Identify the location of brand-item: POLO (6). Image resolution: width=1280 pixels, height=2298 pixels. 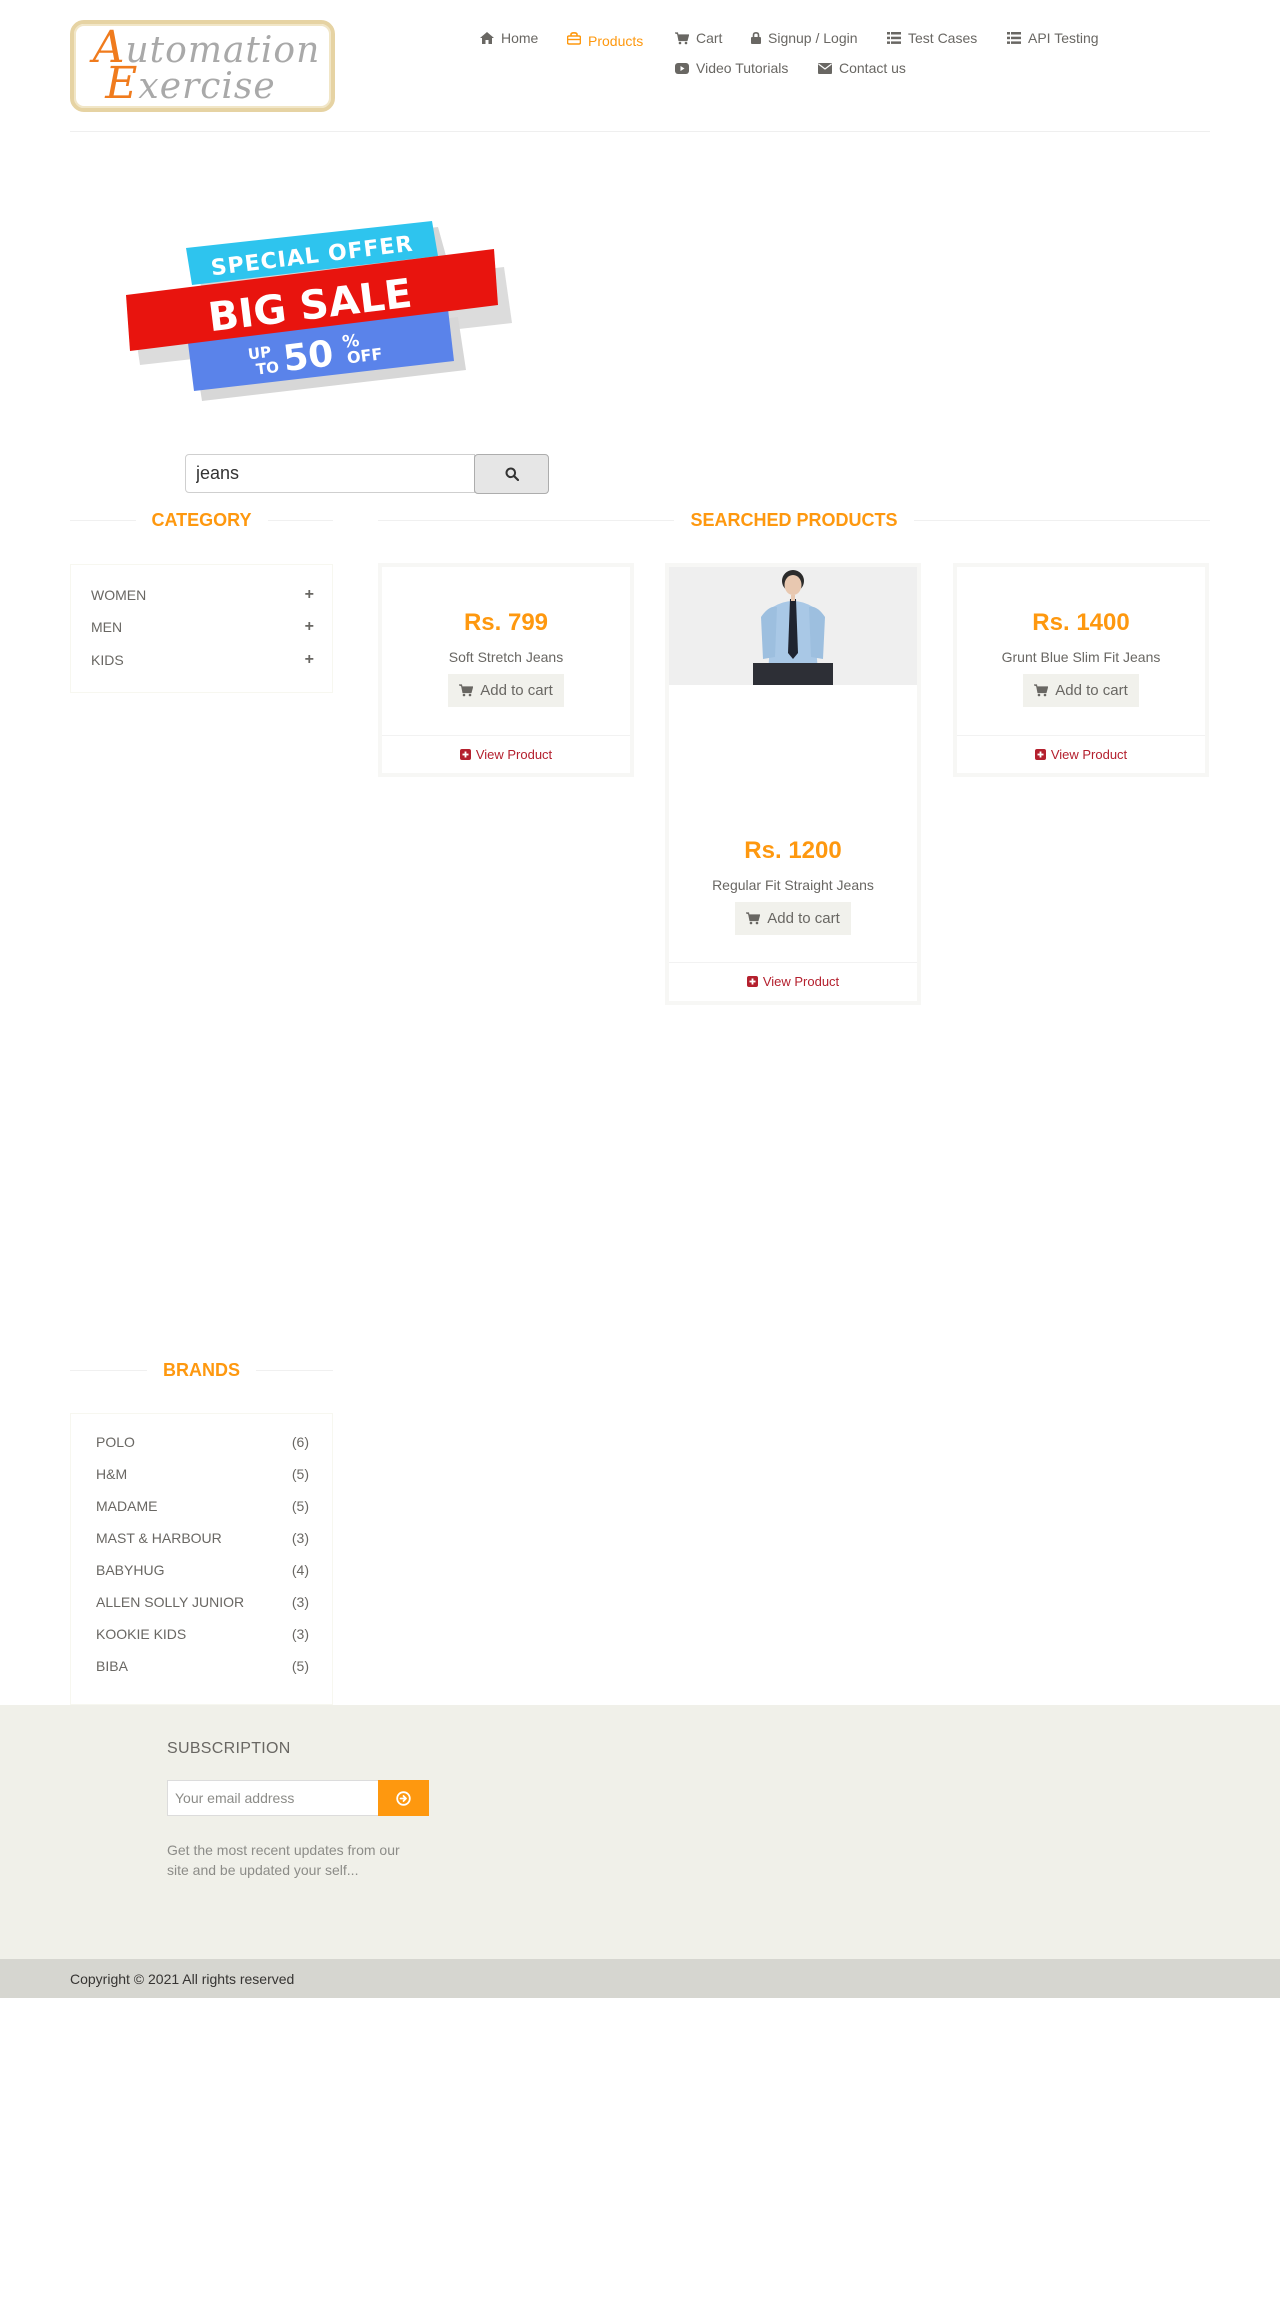
(202, 1444).